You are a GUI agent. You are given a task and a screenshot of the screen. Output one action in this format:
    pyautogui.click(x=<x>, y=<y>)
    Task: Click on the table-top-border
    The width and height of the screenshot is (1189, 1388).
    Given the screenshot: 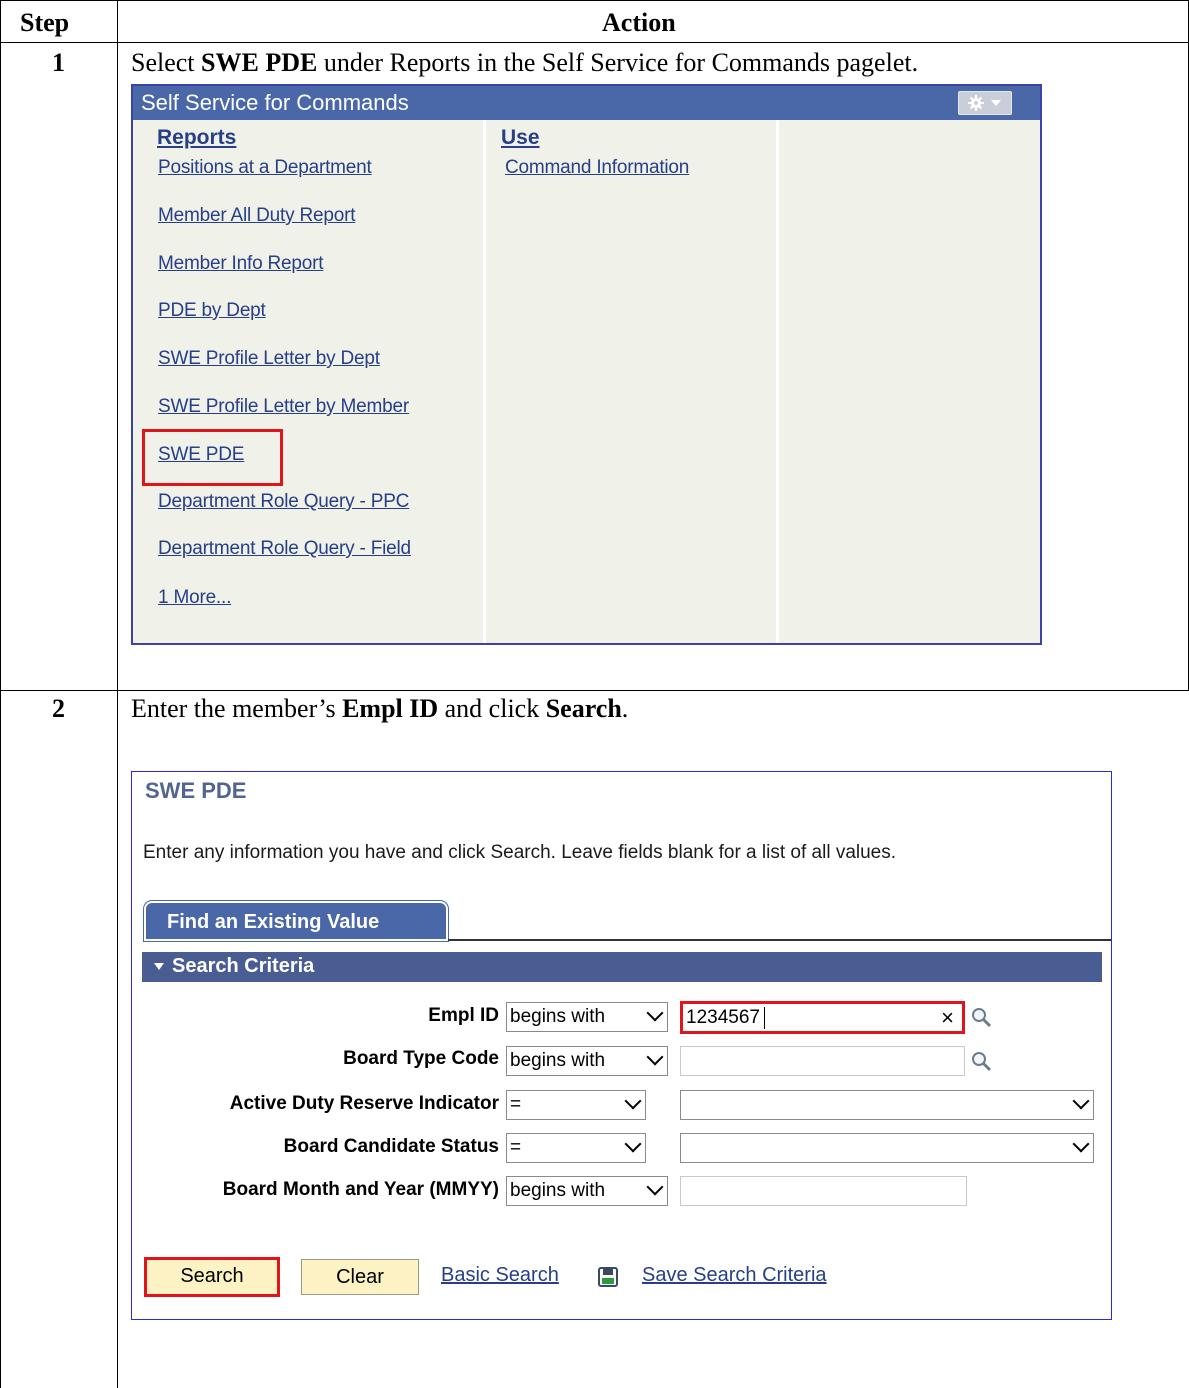 What is the action you would take?
    pyautogui.click(x=594, y=0)
    